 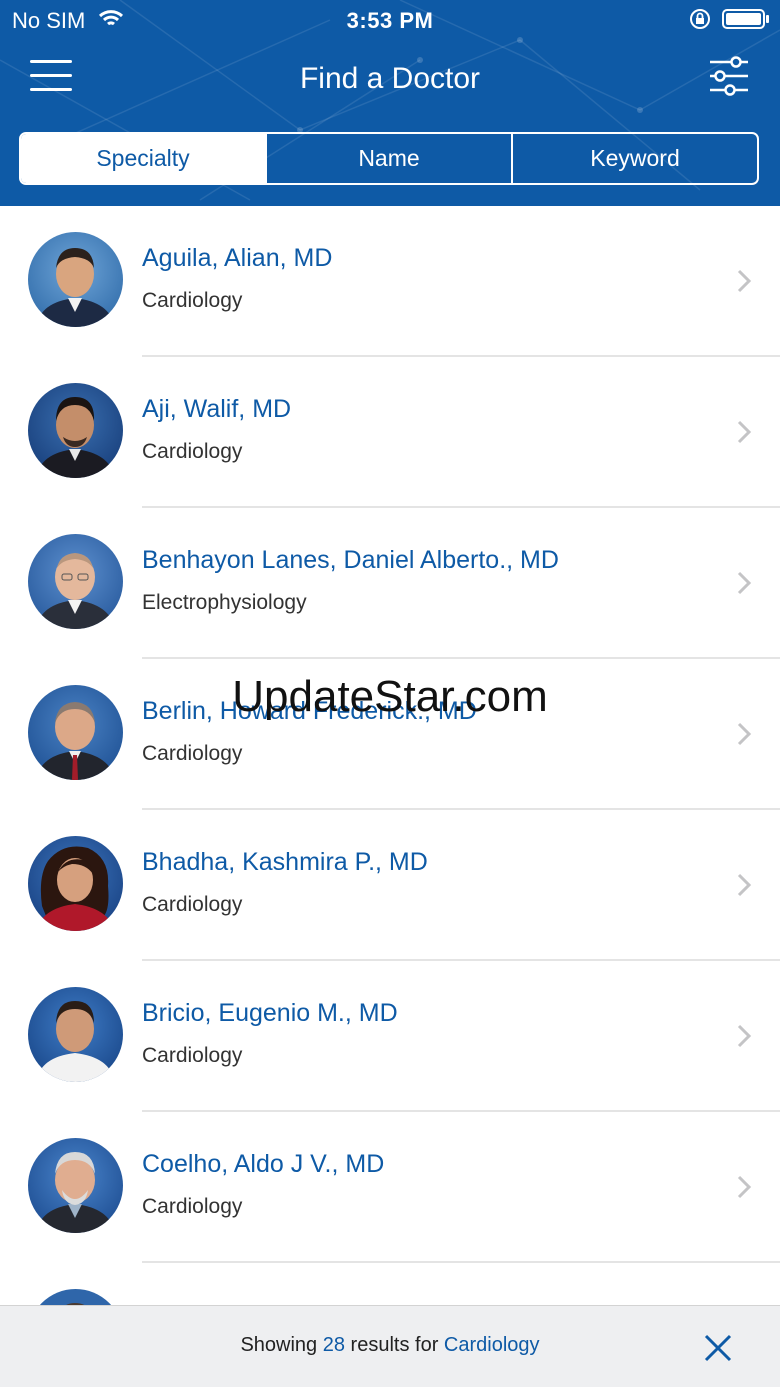 I want to click on doctor-name: Bhadha, Kashmira P., MD, so click(x=285, y=862).